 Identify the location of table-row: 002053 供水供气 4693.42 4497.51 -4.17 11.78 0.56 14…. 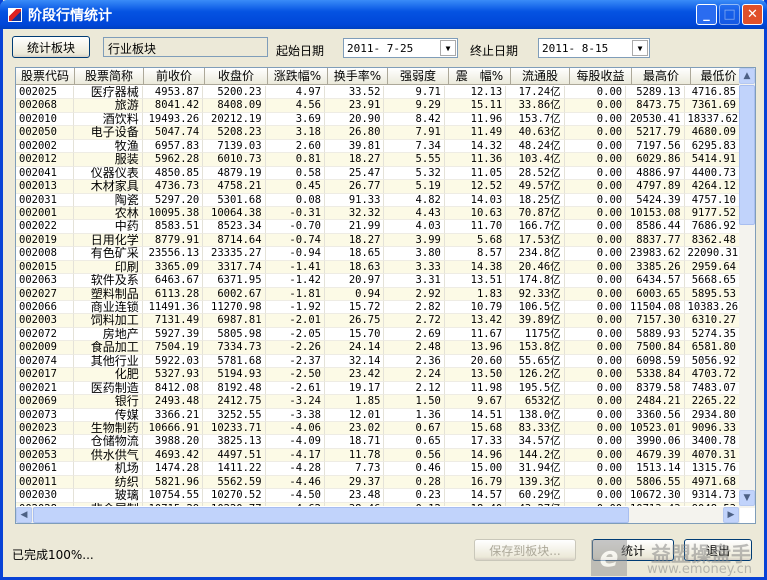
(378, 455).